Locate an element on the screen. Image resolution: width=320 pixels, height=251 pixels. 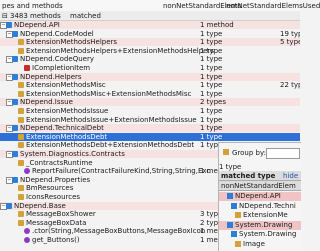
tree-row-label: BmResources is located at coordinates (50, 188).